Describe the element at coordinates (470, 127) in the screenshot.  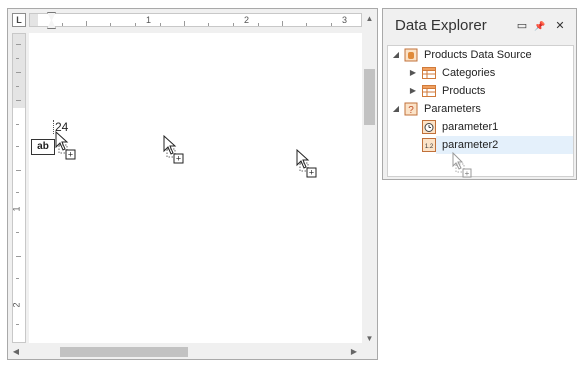
I see `tree-node-label: parameter1` at that location.